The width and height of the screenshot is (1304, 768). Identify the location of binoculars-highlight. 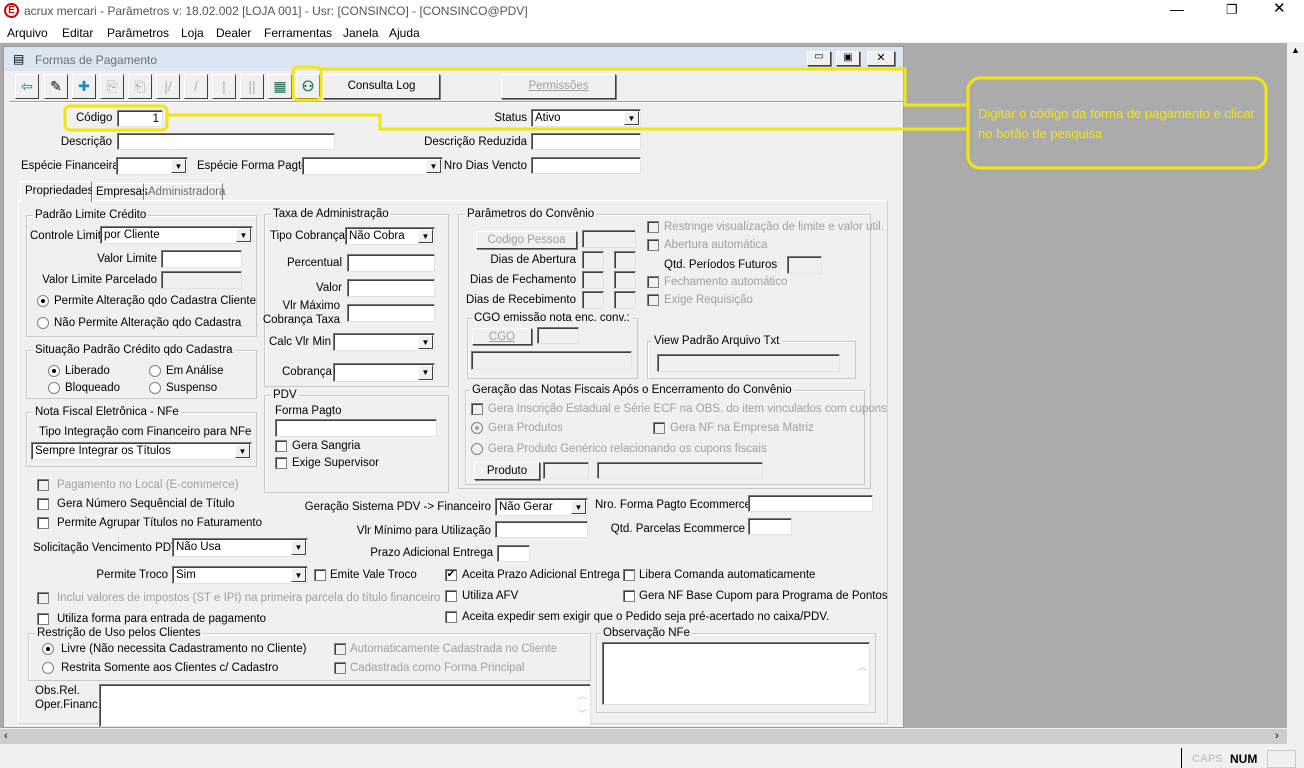
(307, 83).